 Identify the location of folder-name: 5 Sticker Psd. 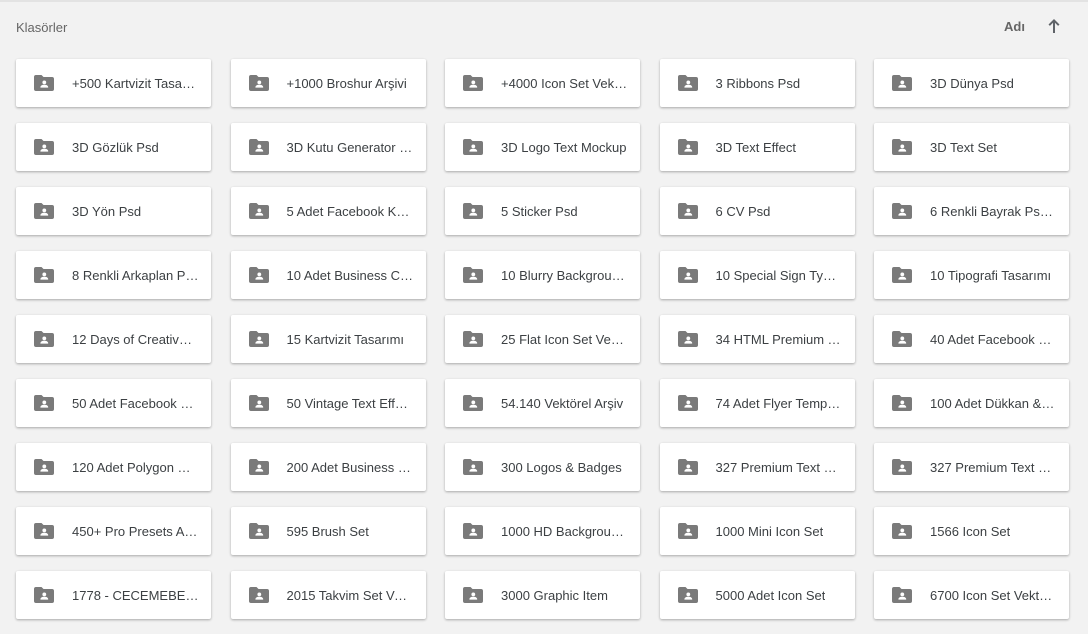
(539, 211).